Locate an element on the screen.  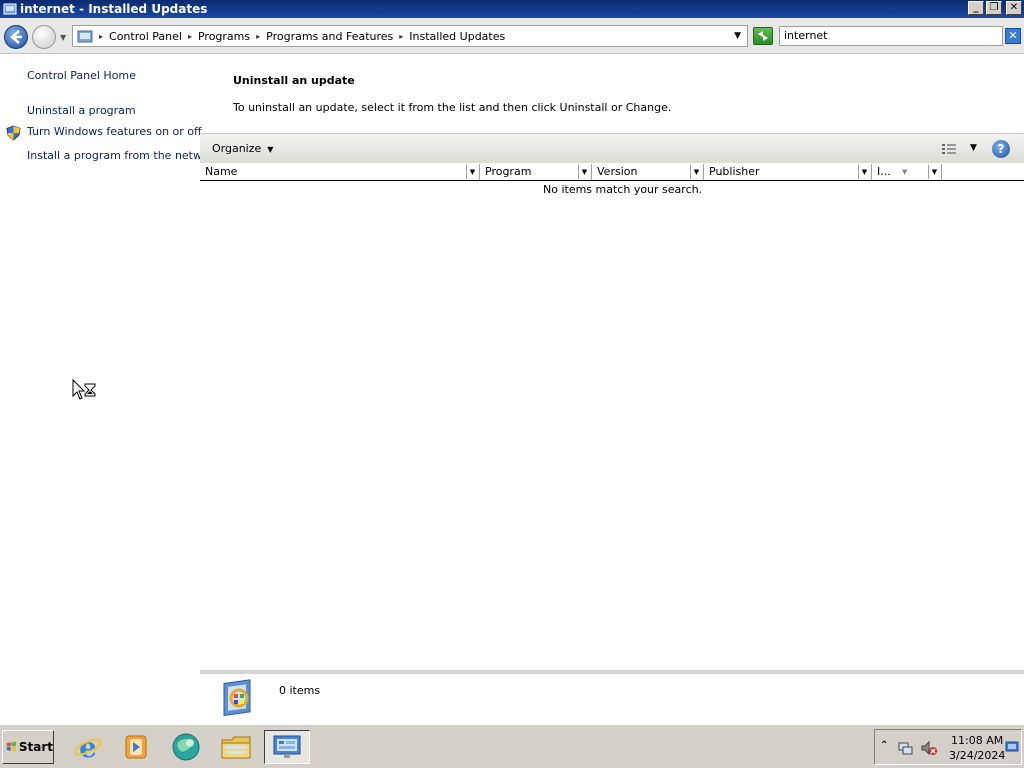
control-panel-app-icon is located at coordinates (10, 9).